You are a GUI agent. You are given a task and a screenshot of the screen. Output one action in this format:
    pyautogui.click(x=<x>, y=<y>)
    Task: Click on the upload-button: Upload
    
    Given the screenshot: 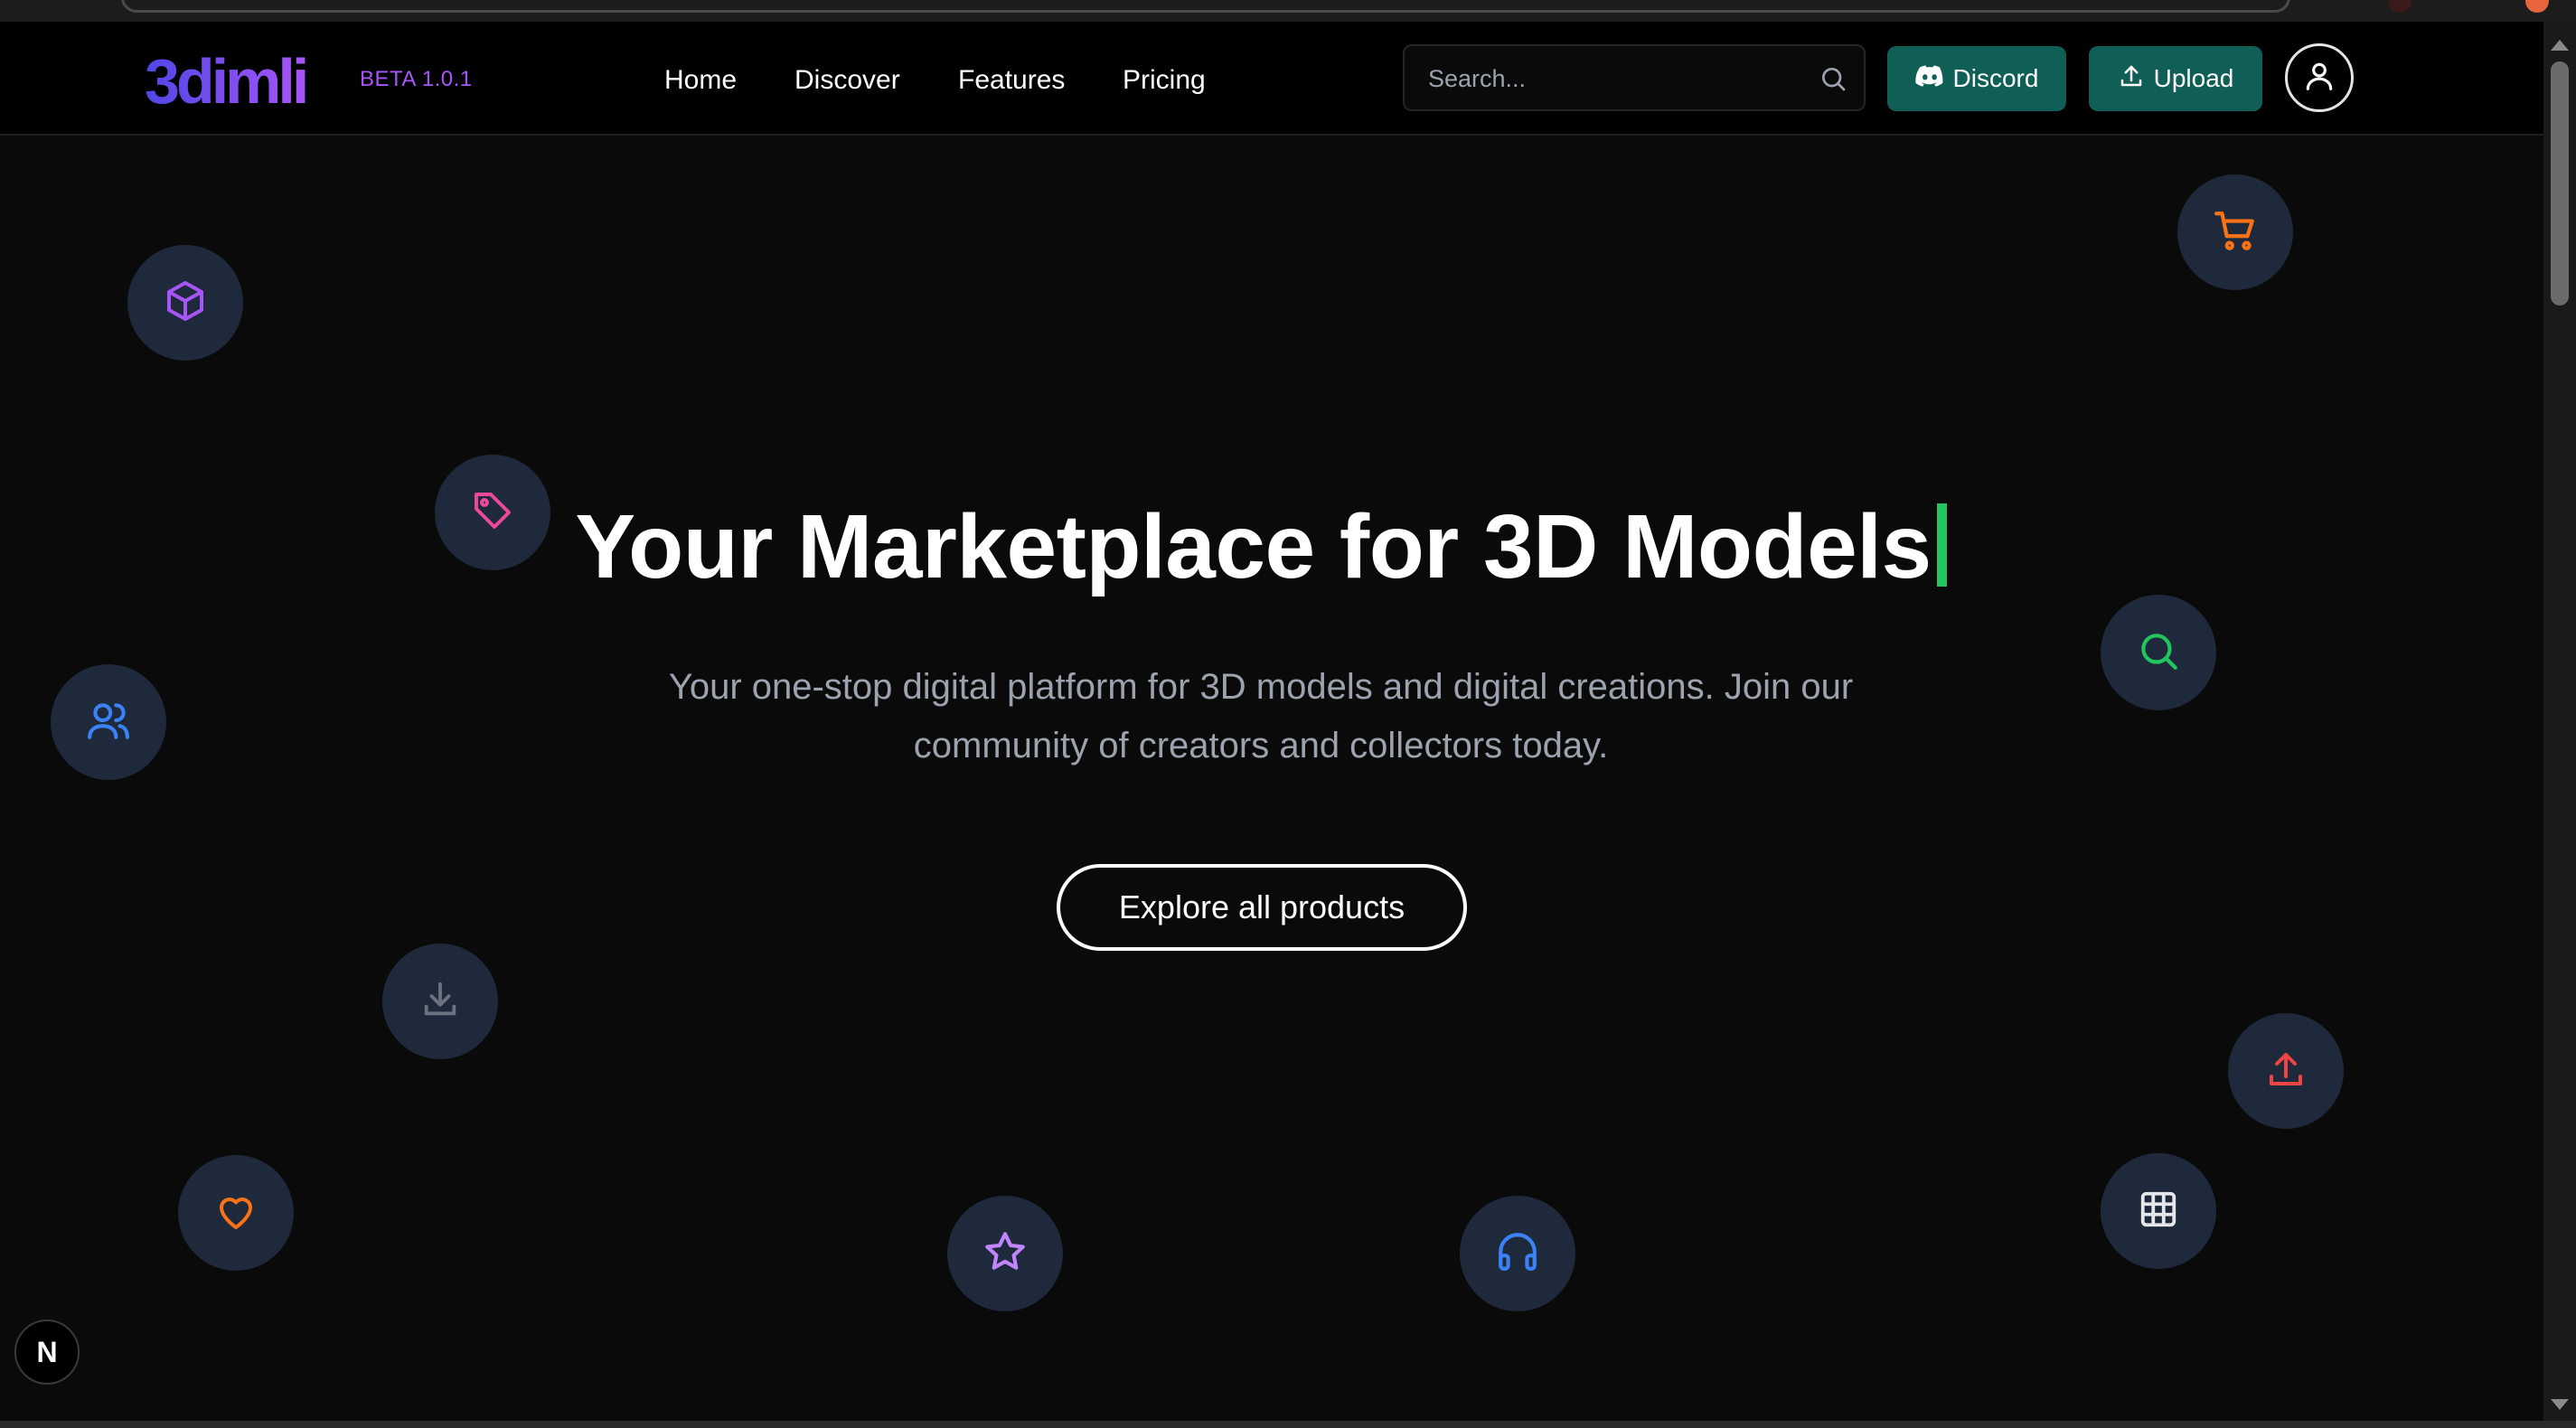 What is the action you would take?
    pyautogui.click(x=2176, y=79)
    